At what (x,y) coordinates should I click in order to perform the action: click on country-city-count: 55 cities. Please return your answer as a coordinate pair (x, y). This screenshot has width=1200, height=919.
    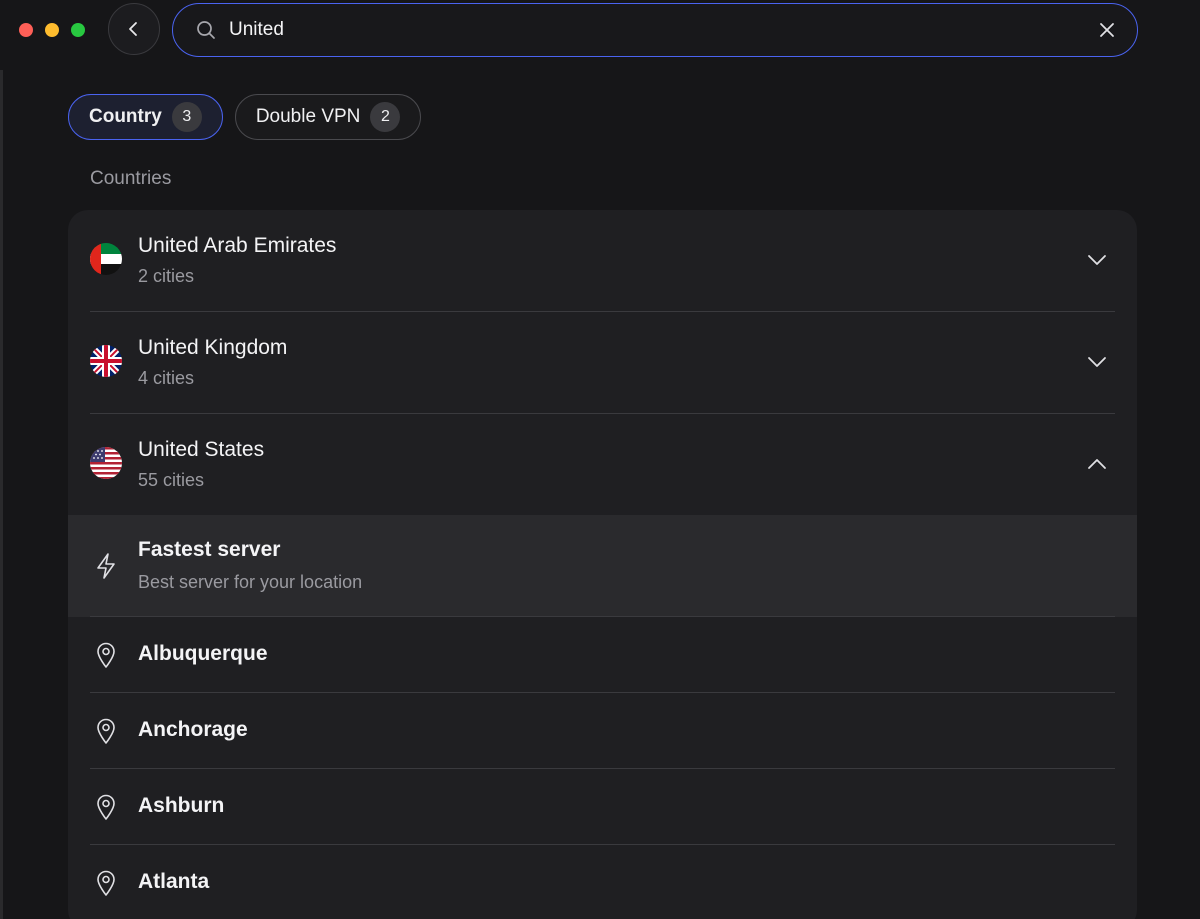
    Looking at the image, I should click on (171, 480).